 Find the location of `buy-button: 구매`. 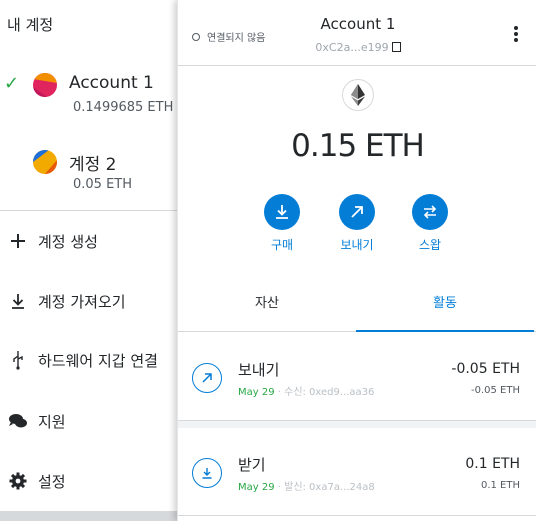

buy-button: 구매 is located at coordinates (282, 223).